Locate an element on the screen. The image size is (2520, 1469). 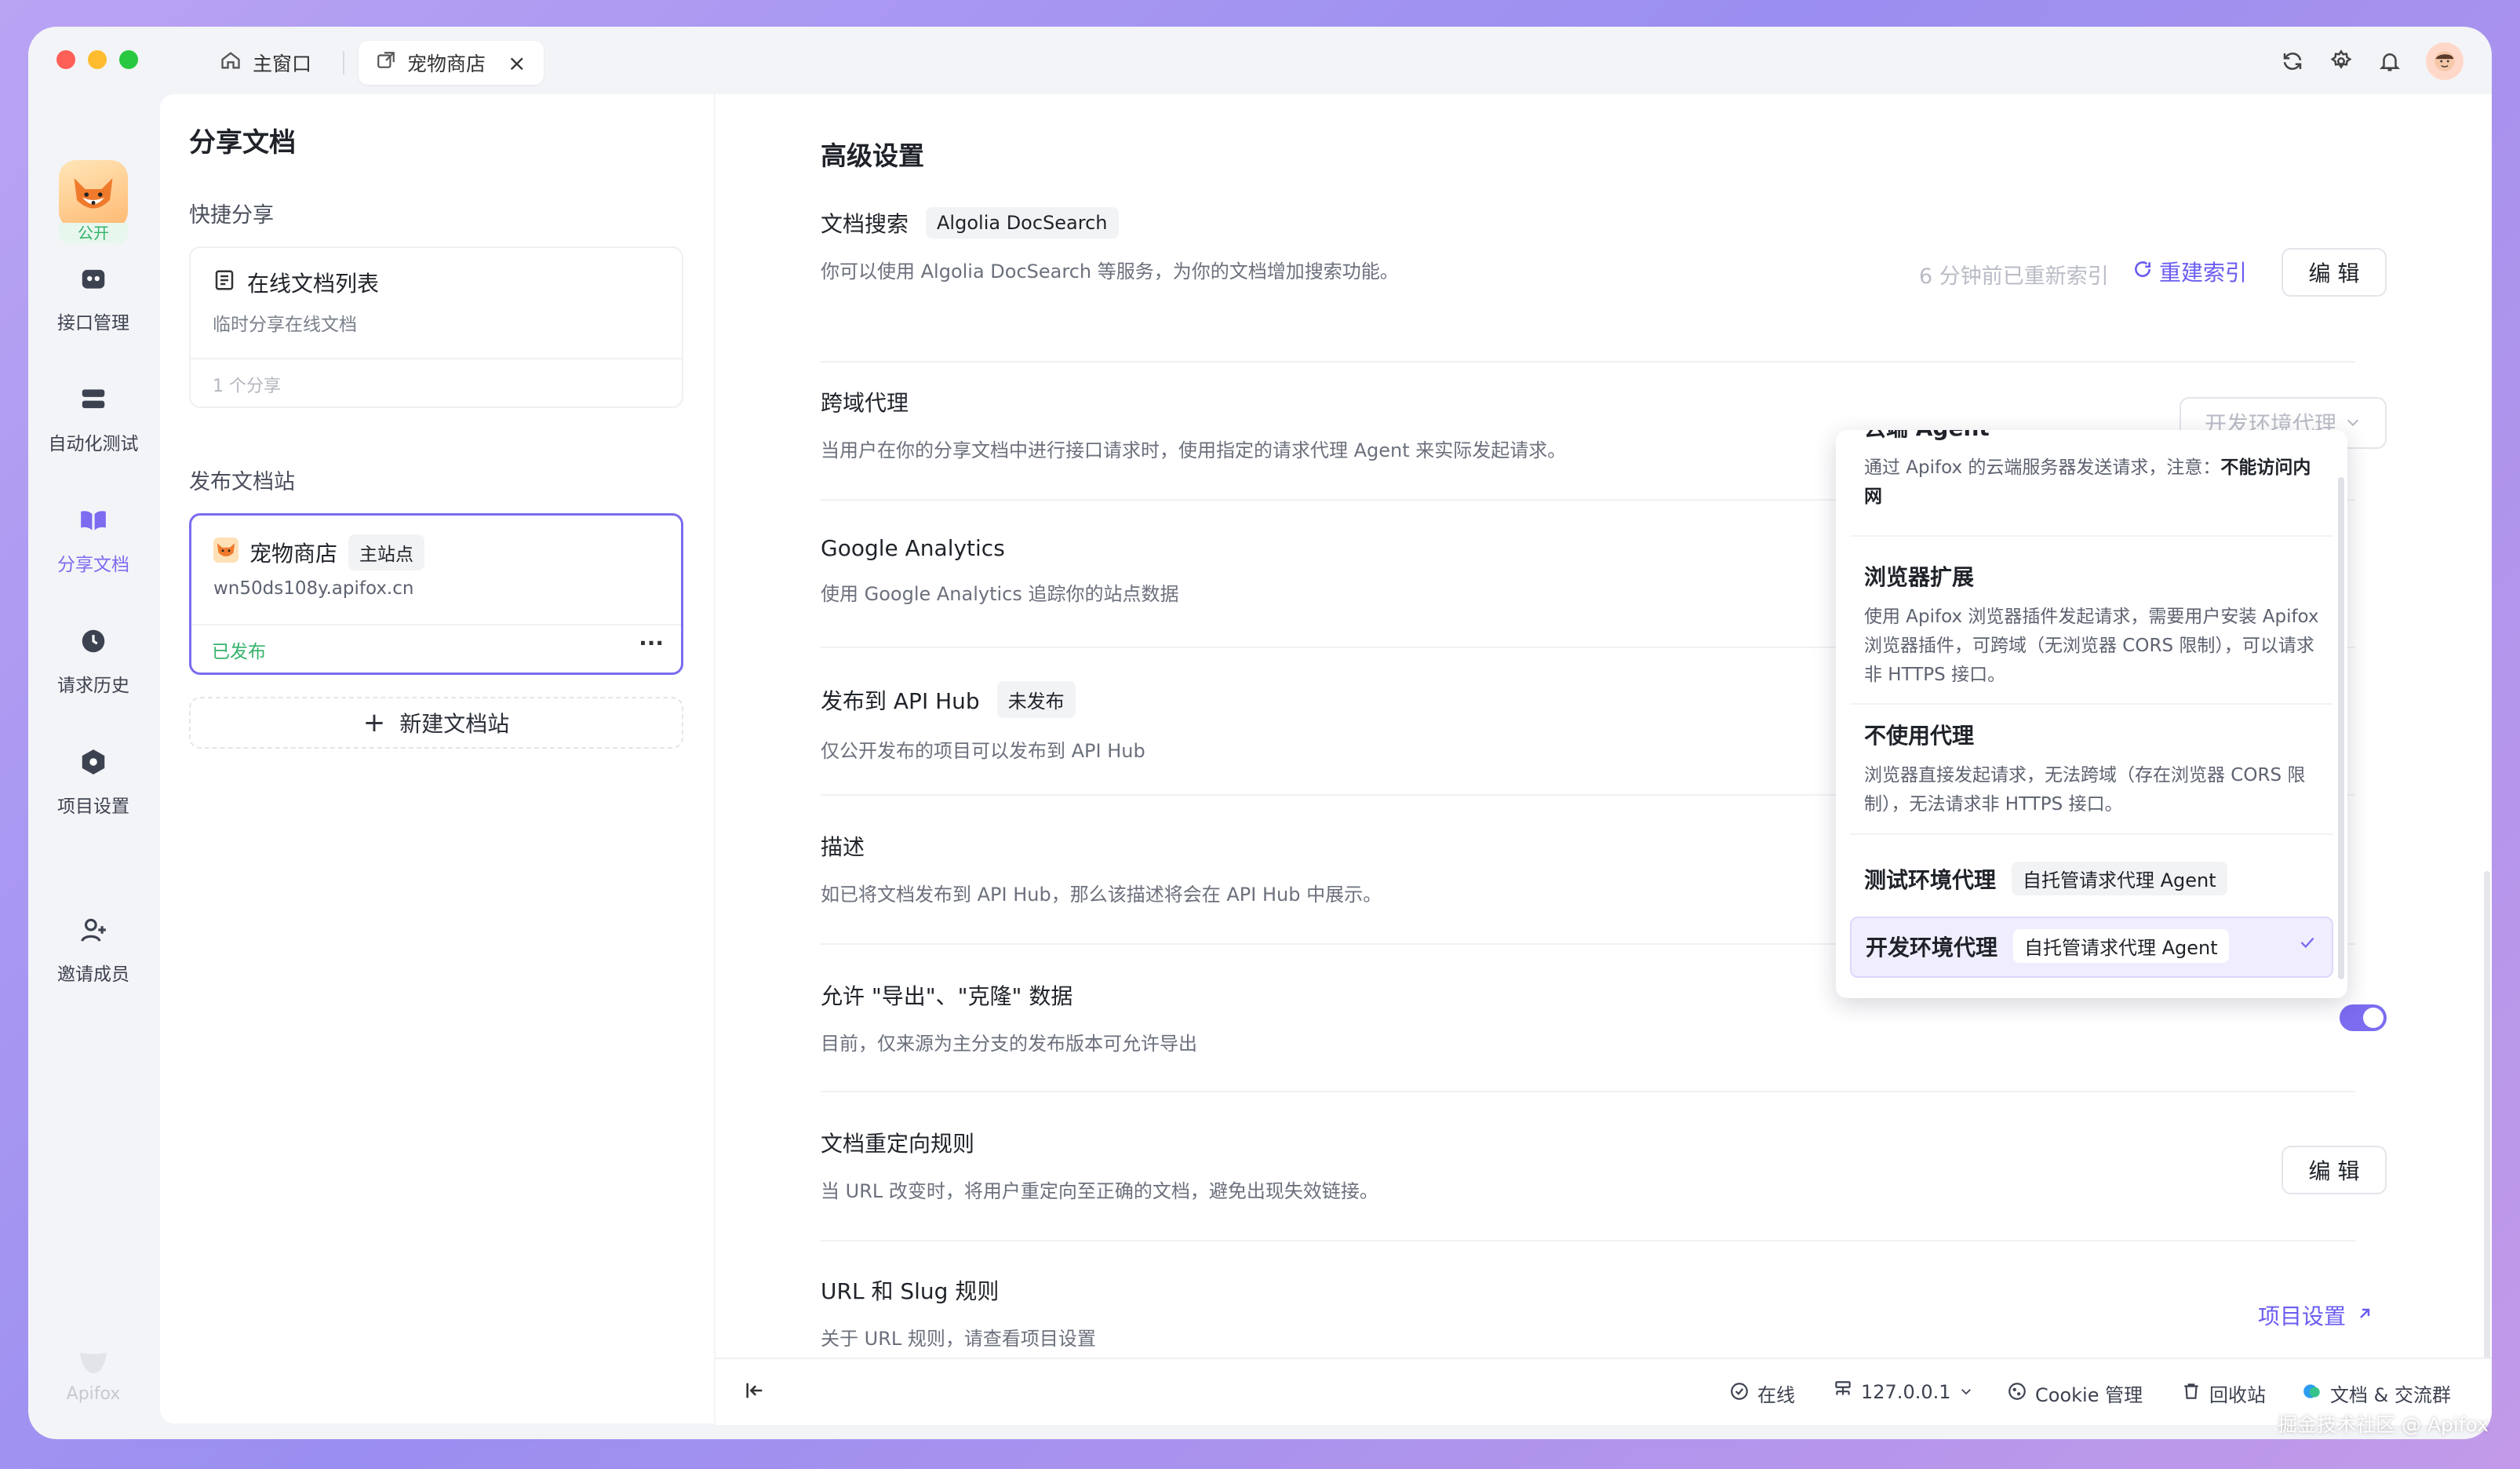
fox-logo-icon is located at coordinates (93, 193).